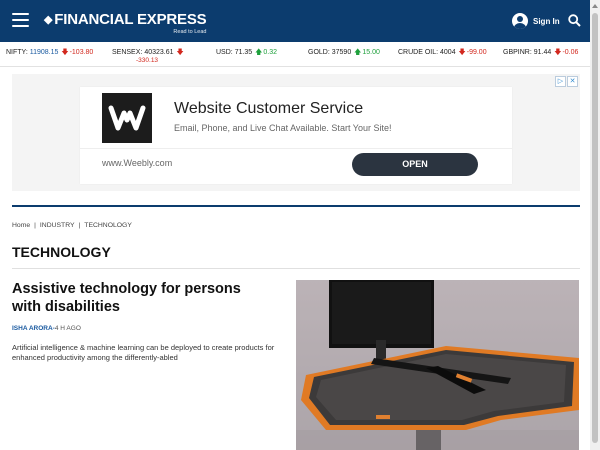 This screenshot has height=450, width=600. I want to click on page-title: TECHNOLOGY, so click(61, 252).